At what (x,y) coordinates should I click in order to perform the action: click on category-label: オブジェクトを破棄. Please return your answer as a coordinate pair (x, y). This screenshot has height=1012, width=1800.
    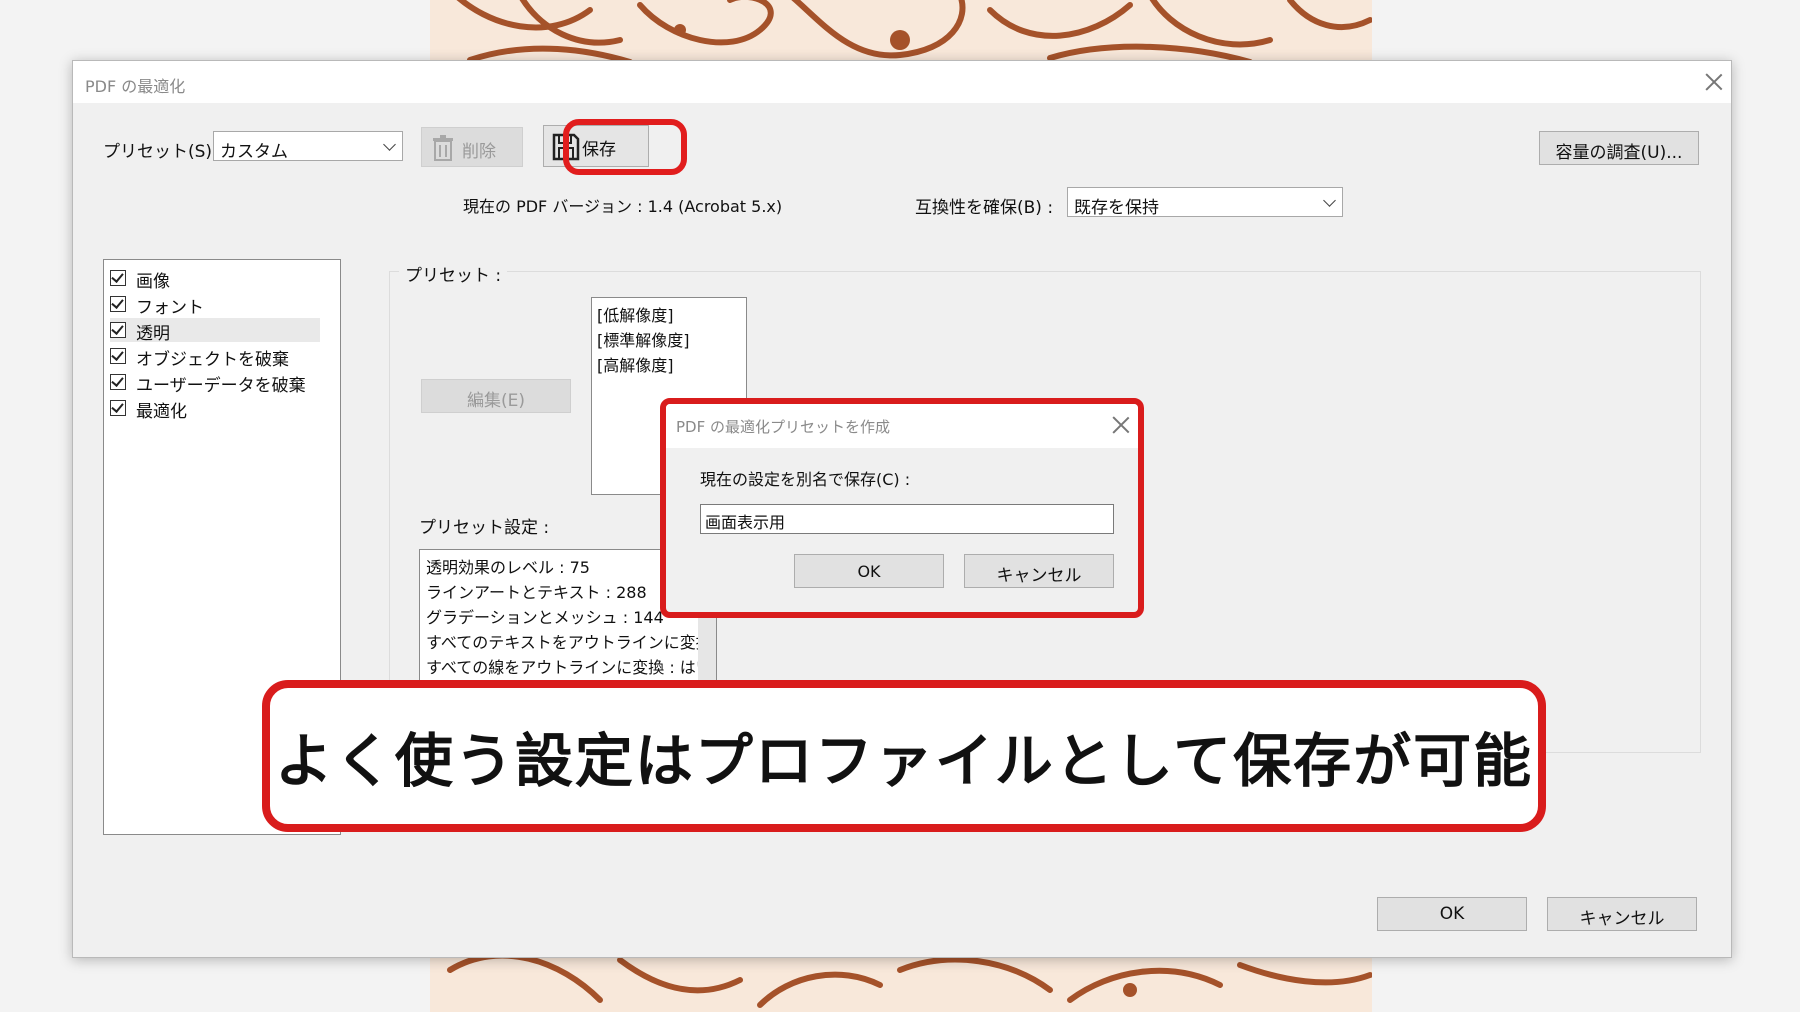
    Looking at the image, I should click on (212, 360).